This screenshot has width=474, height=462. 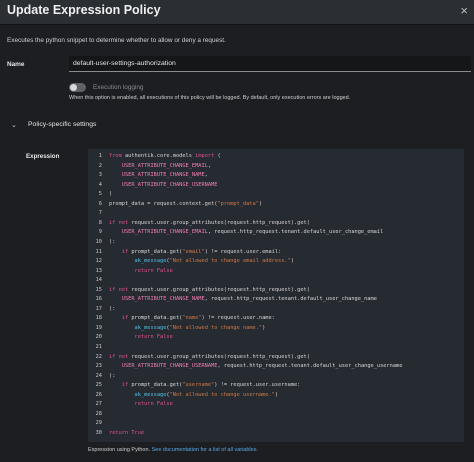 I want to click on policy-settings-section-toggle: Policy-specific settings, so click(x=62, y=124).